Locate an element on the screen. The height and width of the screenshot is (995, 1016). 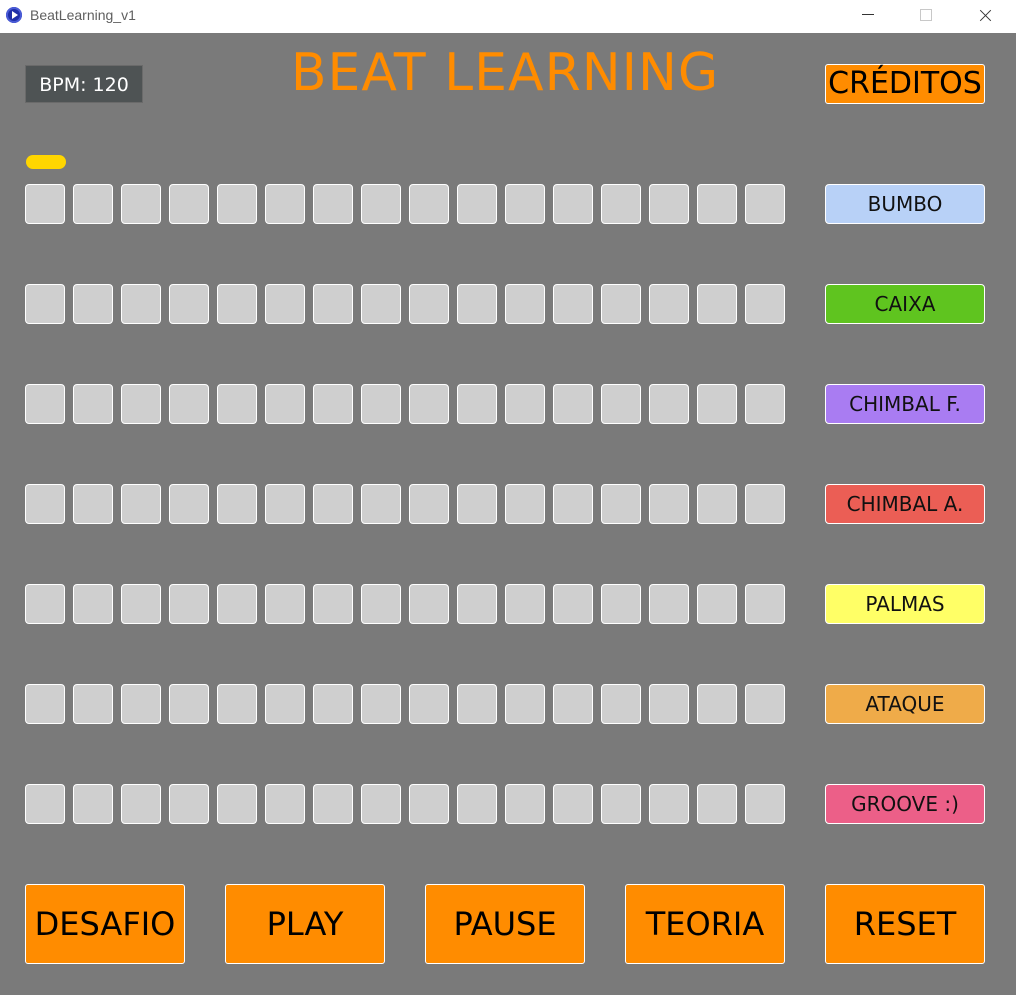
pause-button: PAUSE is located at coordinates (505, 924).